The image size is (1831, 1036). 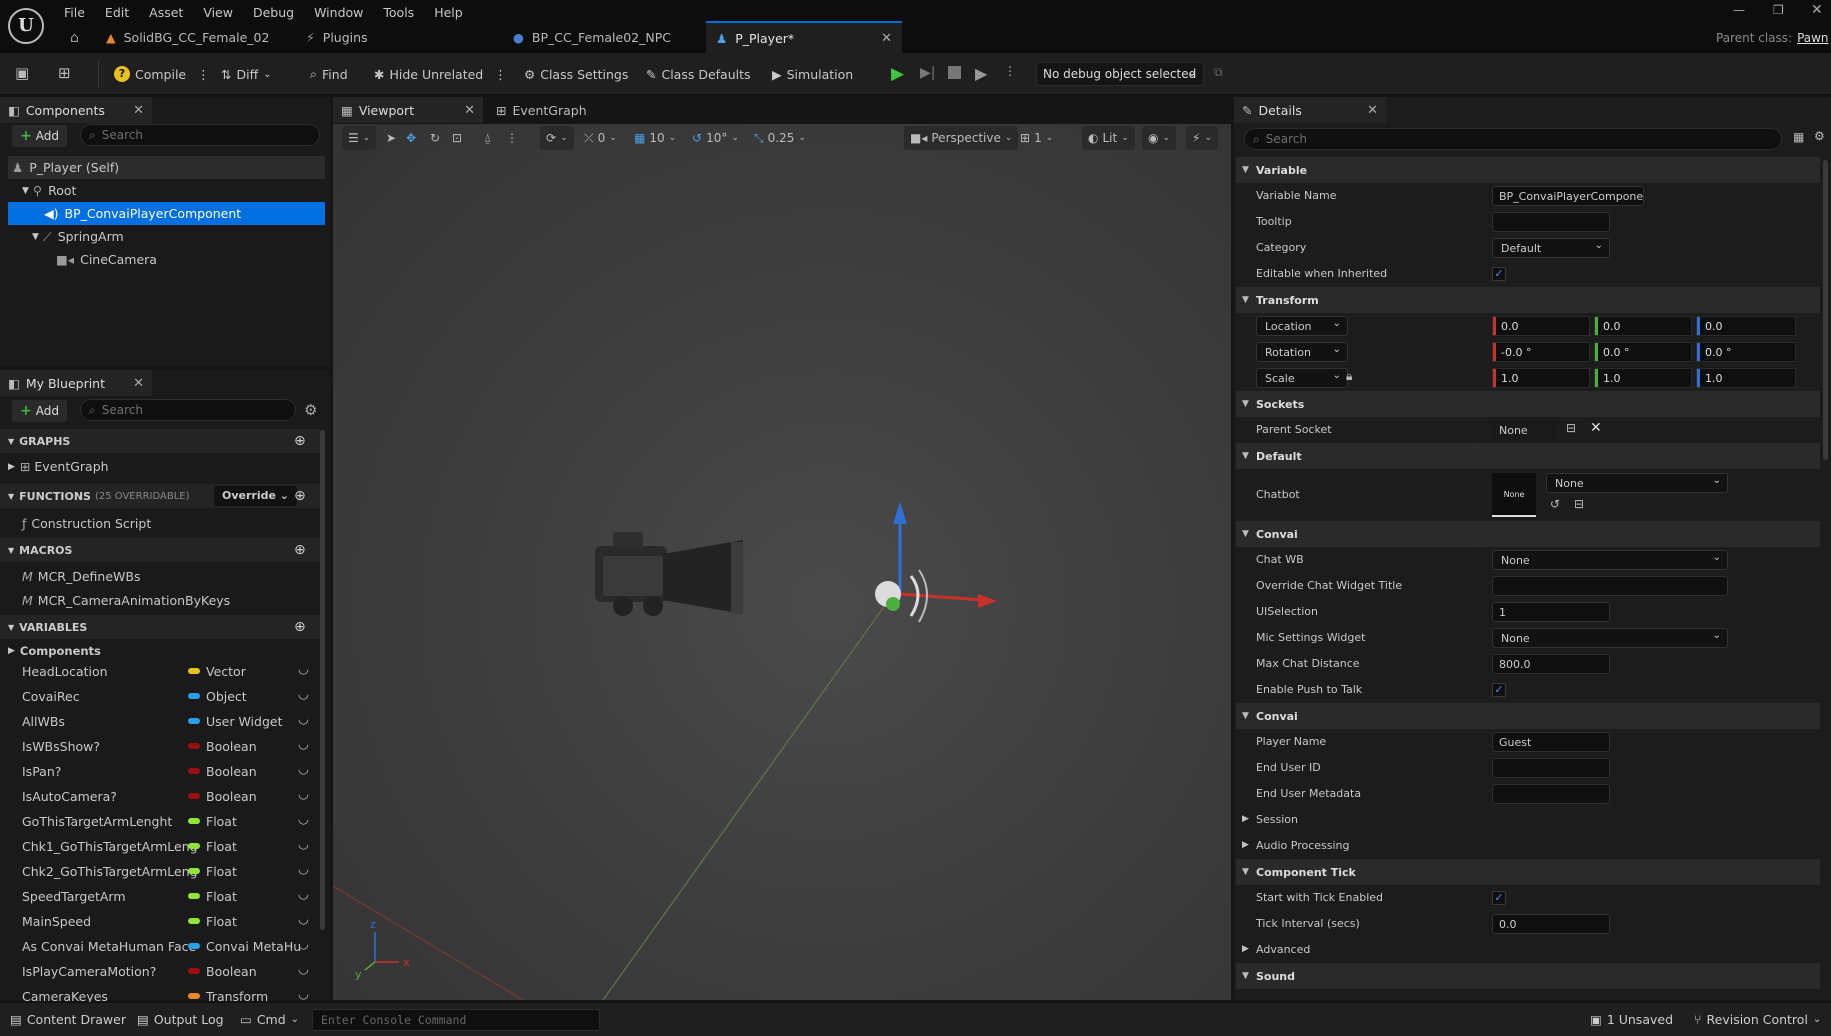 I want to click on add-member-button: + Add, so click(x=39, y=411).